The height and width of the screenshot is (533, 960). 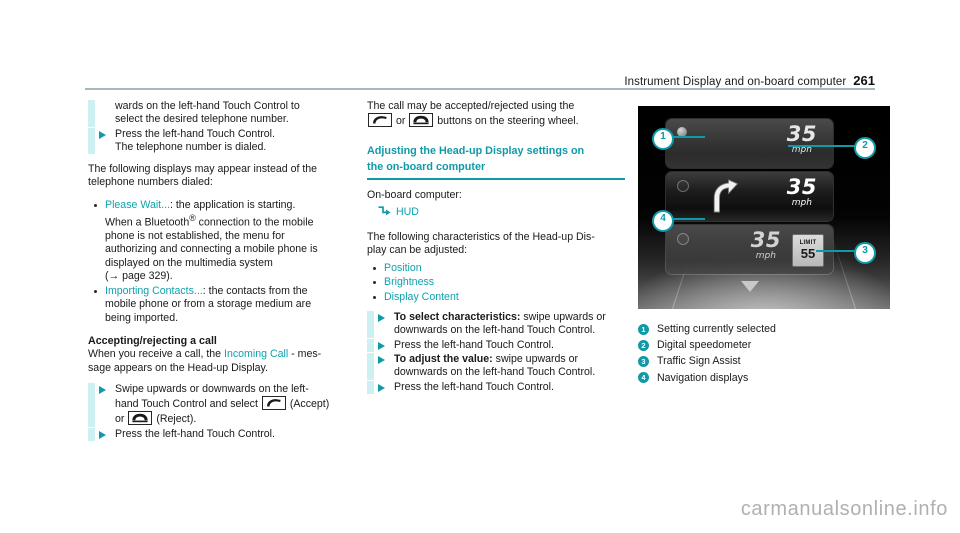 I want to click on page-number: 261, so click(x=864, y=80).